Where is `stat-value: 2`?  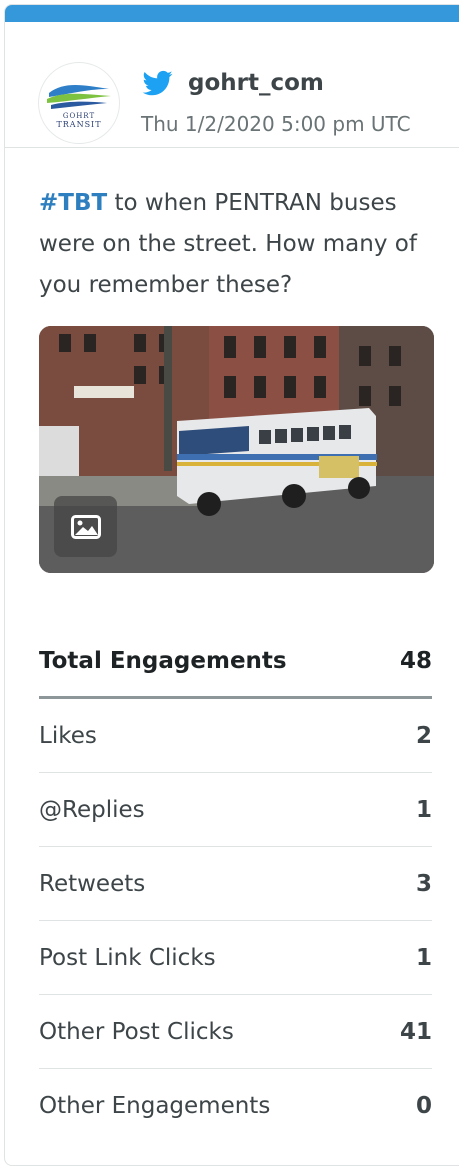
stat-value: 2 is located at coordinates (423, 735).